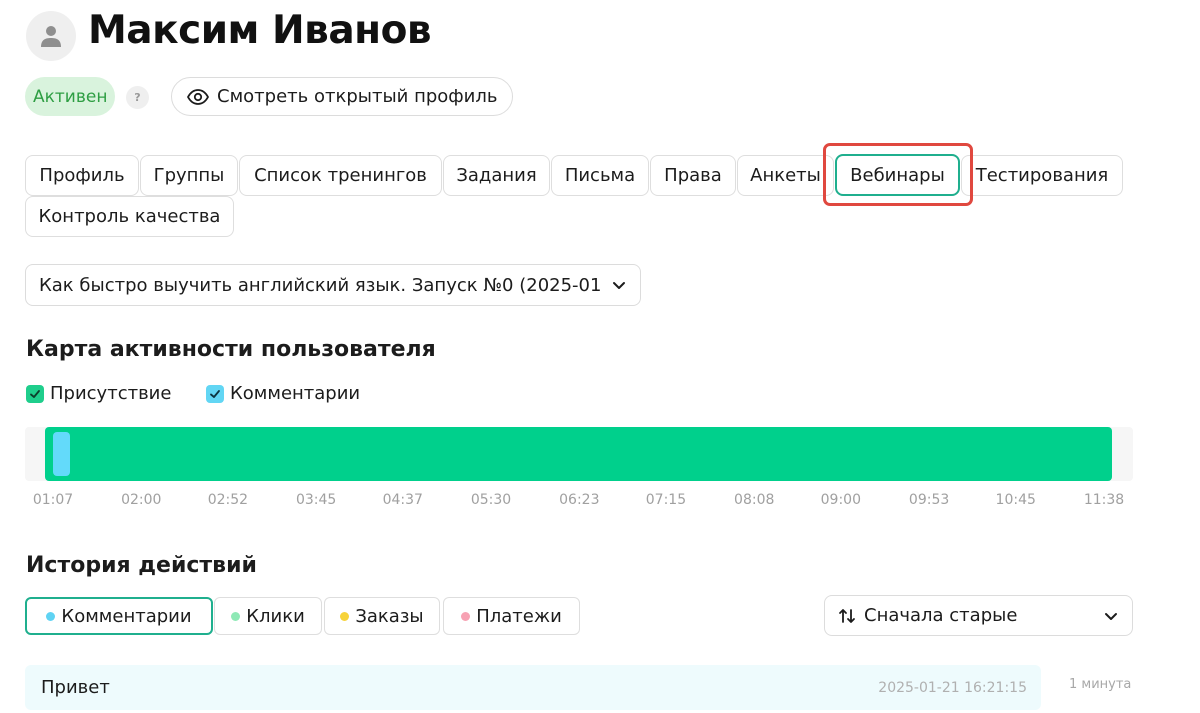 The width and height of the screenshot is (1200, 713). Describe the element at coordinates (198, 96) in the screenshot. I see `eye-icon` at that location.